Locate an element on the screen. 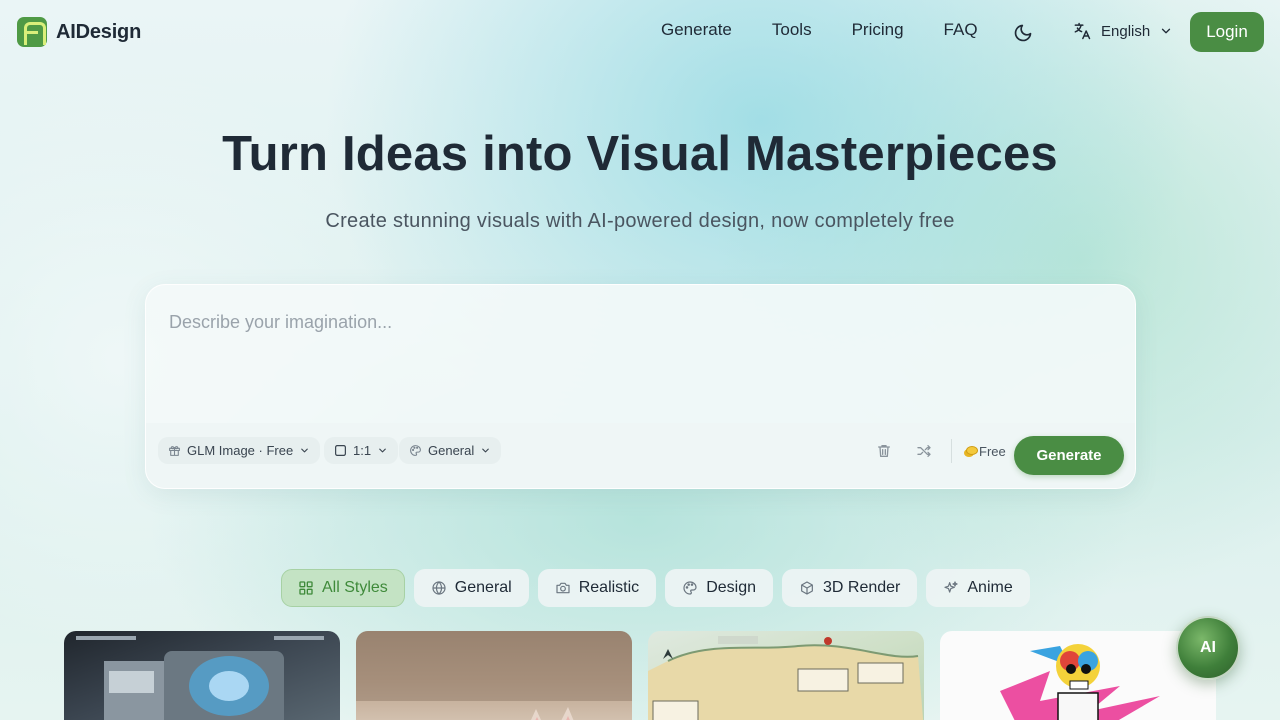 The image size is (1280, 720). nav-link-tools: Tools is located at coordinates (792, 30).